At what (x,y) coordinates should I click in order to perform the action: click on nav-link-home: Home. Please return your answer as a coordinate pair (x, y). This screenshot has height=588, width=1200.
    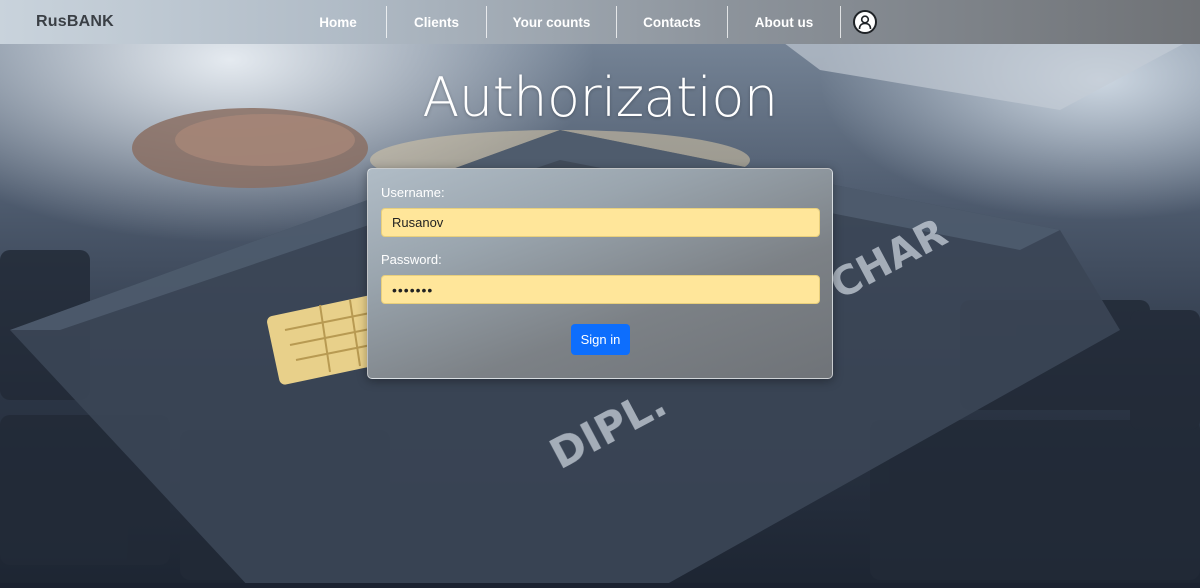
    Looking at the image, I should click on (338, 22).